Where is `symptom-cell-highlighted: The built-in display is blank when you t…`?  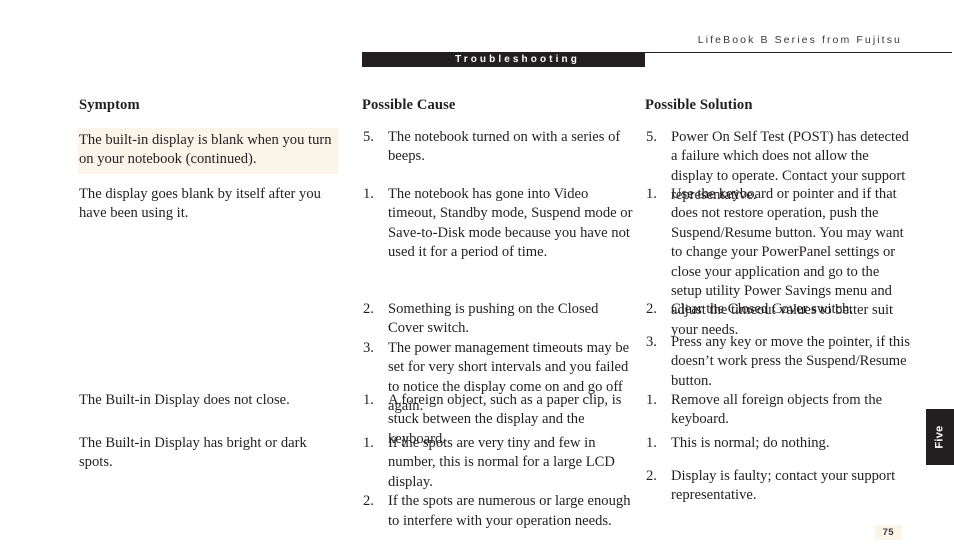 symptom-cell-highlighted: The built-in display is blank when you t… is located at coordinates (208, 151).